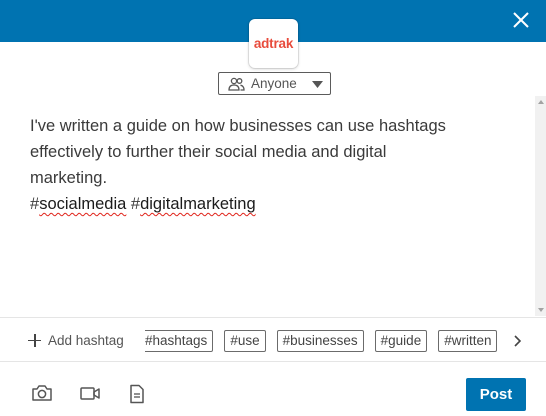 The width and height of the screenshot is (546, 416). I want to click on hashtag-link: digitalmarketing, so click(198, 204).